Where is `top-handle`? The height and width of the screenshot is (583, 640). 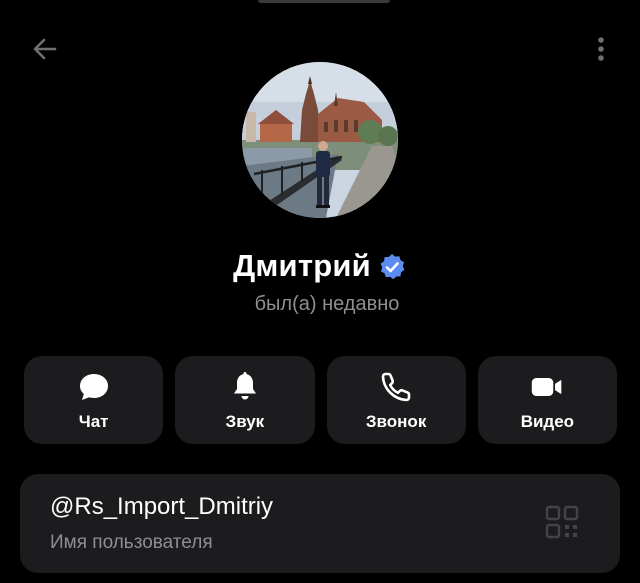 top-handle is located at coordinates (324, 1).